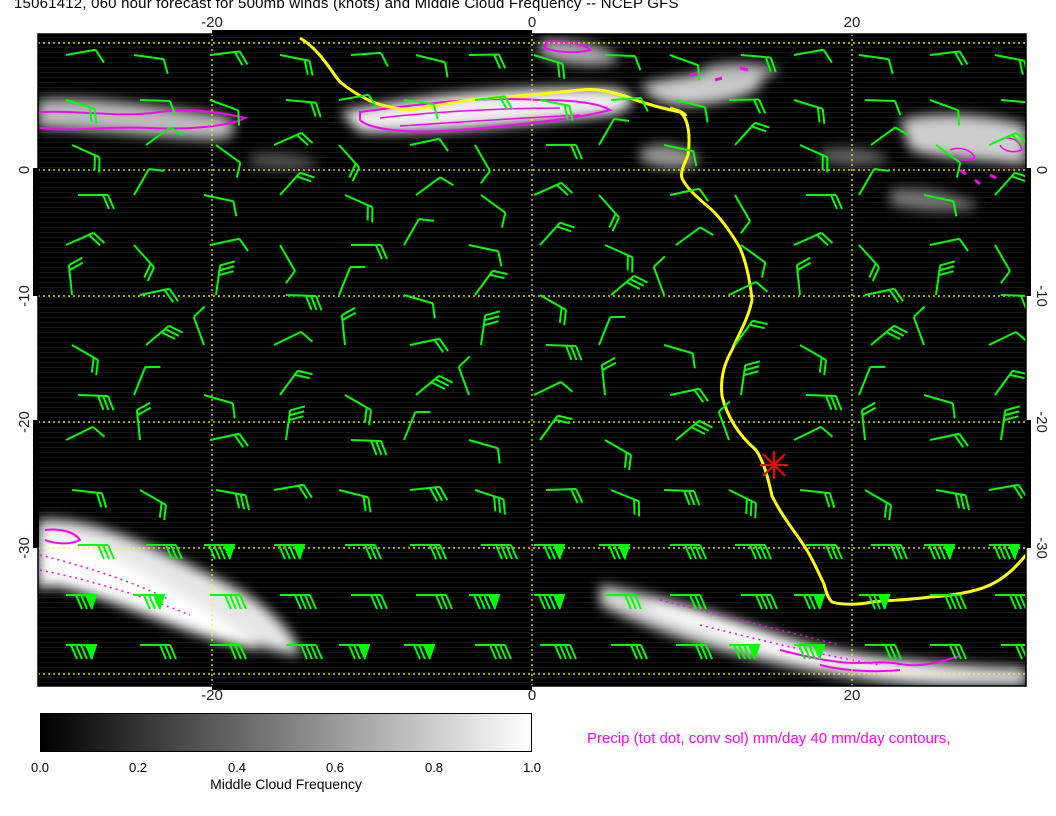  What do you see at coordinates (24, 548) in the screenshot?
I see `lat-tick-left: -30` at bounding box center [24, 548].